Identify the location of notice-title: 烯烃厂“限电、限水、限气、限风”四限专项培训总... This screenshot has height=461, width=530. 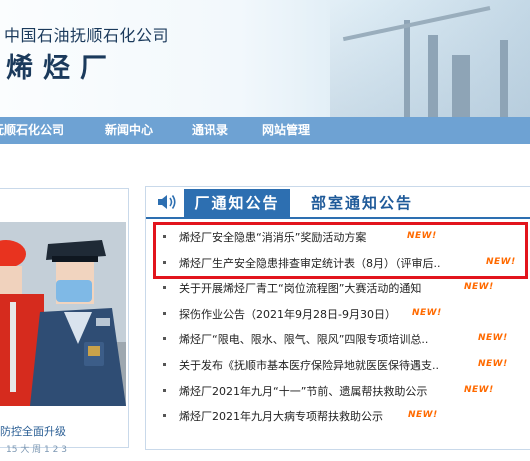
(303, 339).